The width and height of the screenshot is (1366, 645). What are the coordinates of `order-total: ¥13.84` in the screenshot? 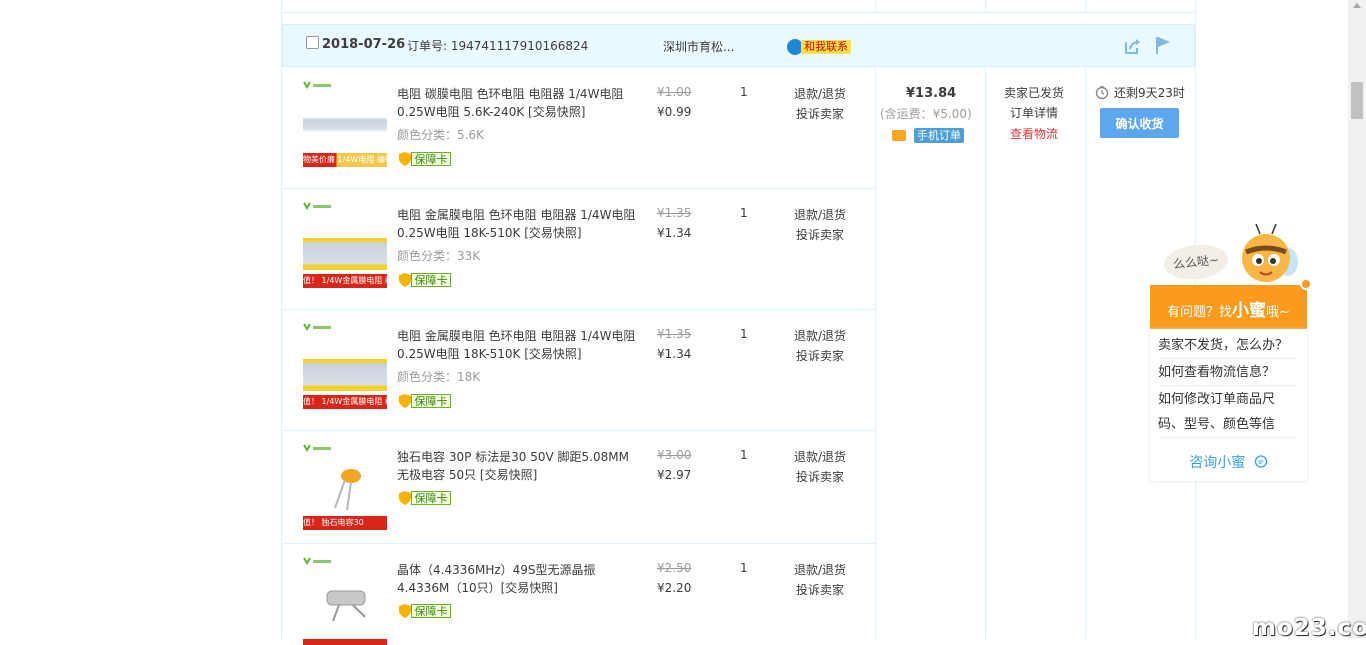 It's located at (931, 93).